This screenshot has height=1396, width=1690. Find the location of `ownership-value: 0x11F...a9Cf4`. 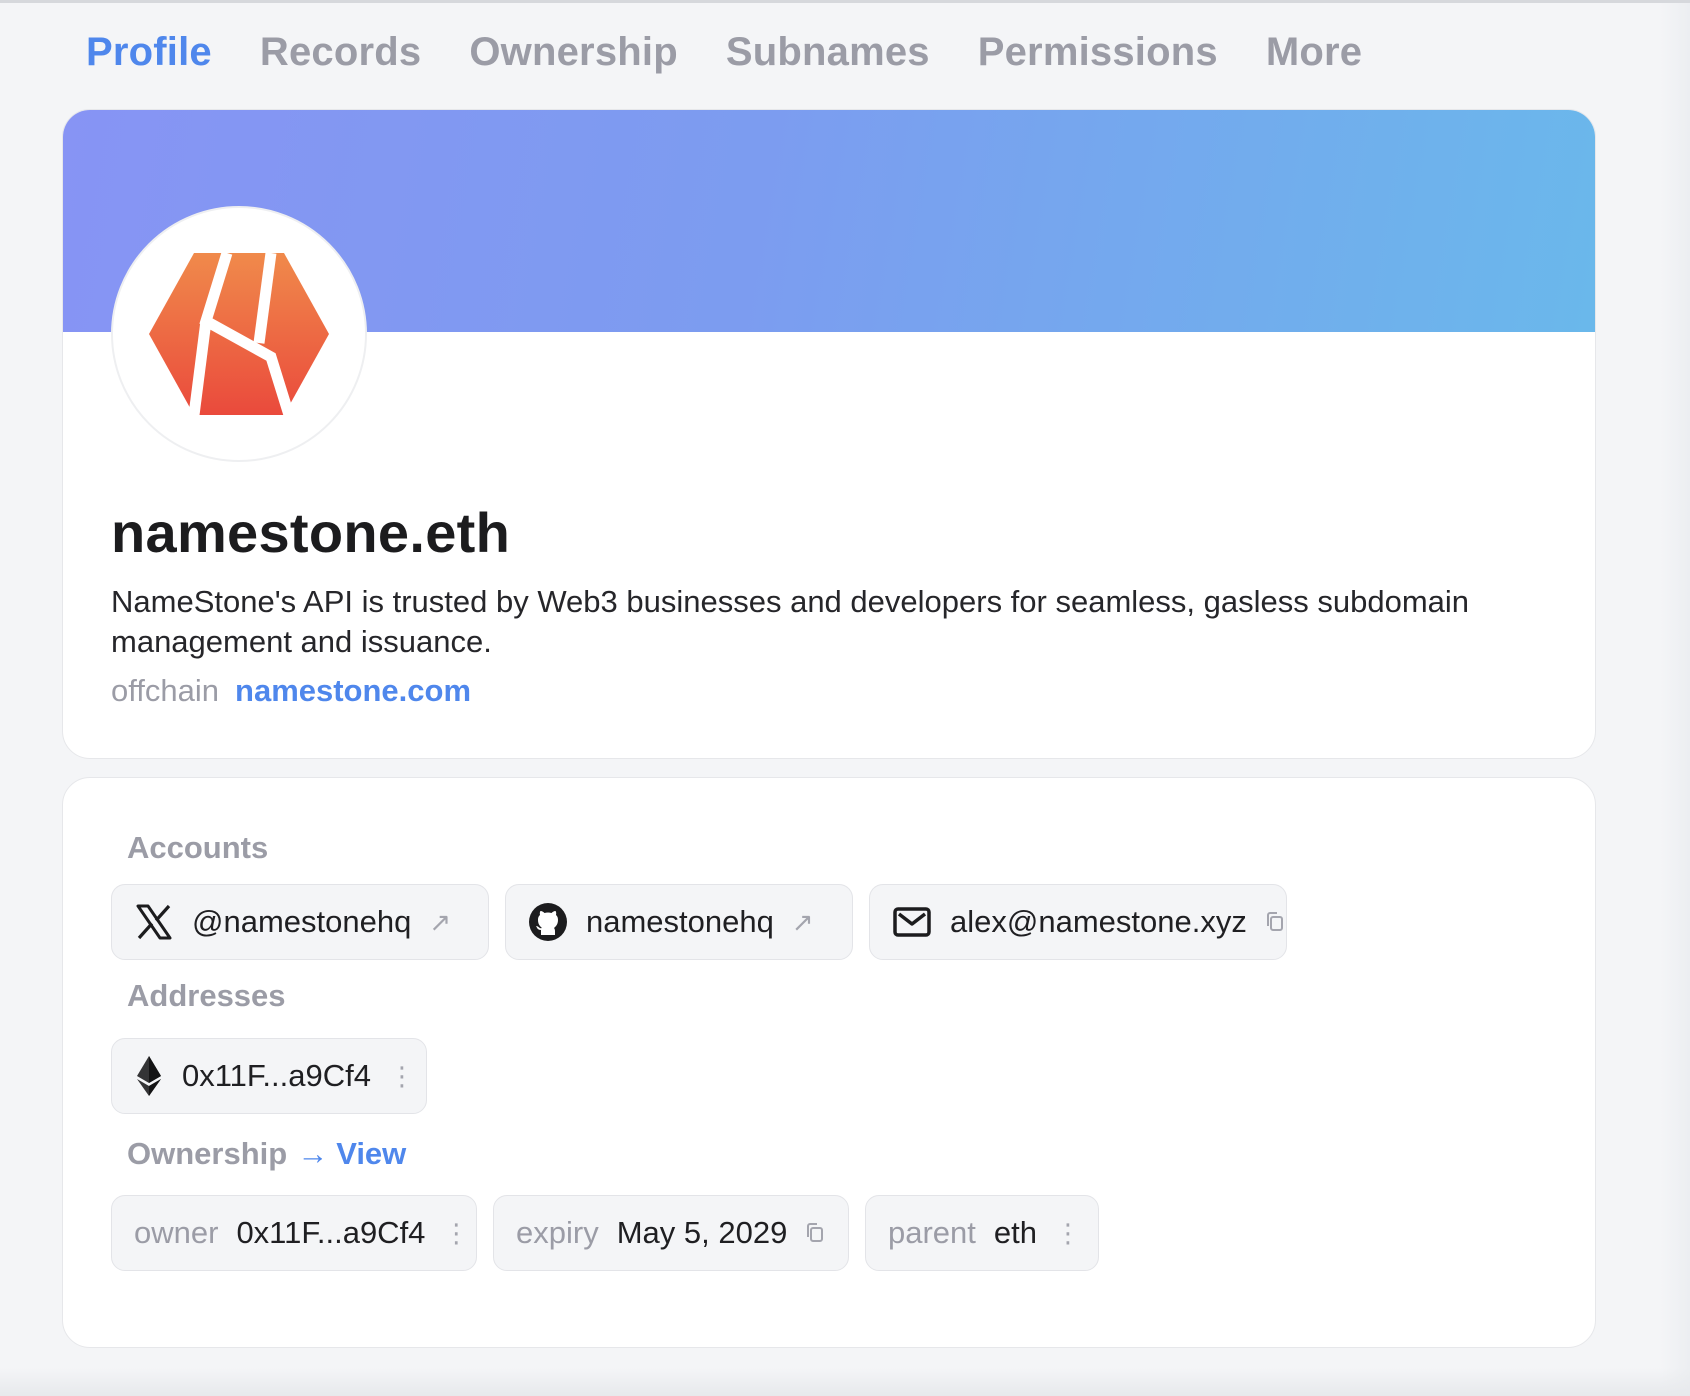

ownership-value: 0x11F...a9Cf4 is located at coordinates (331, 1232).